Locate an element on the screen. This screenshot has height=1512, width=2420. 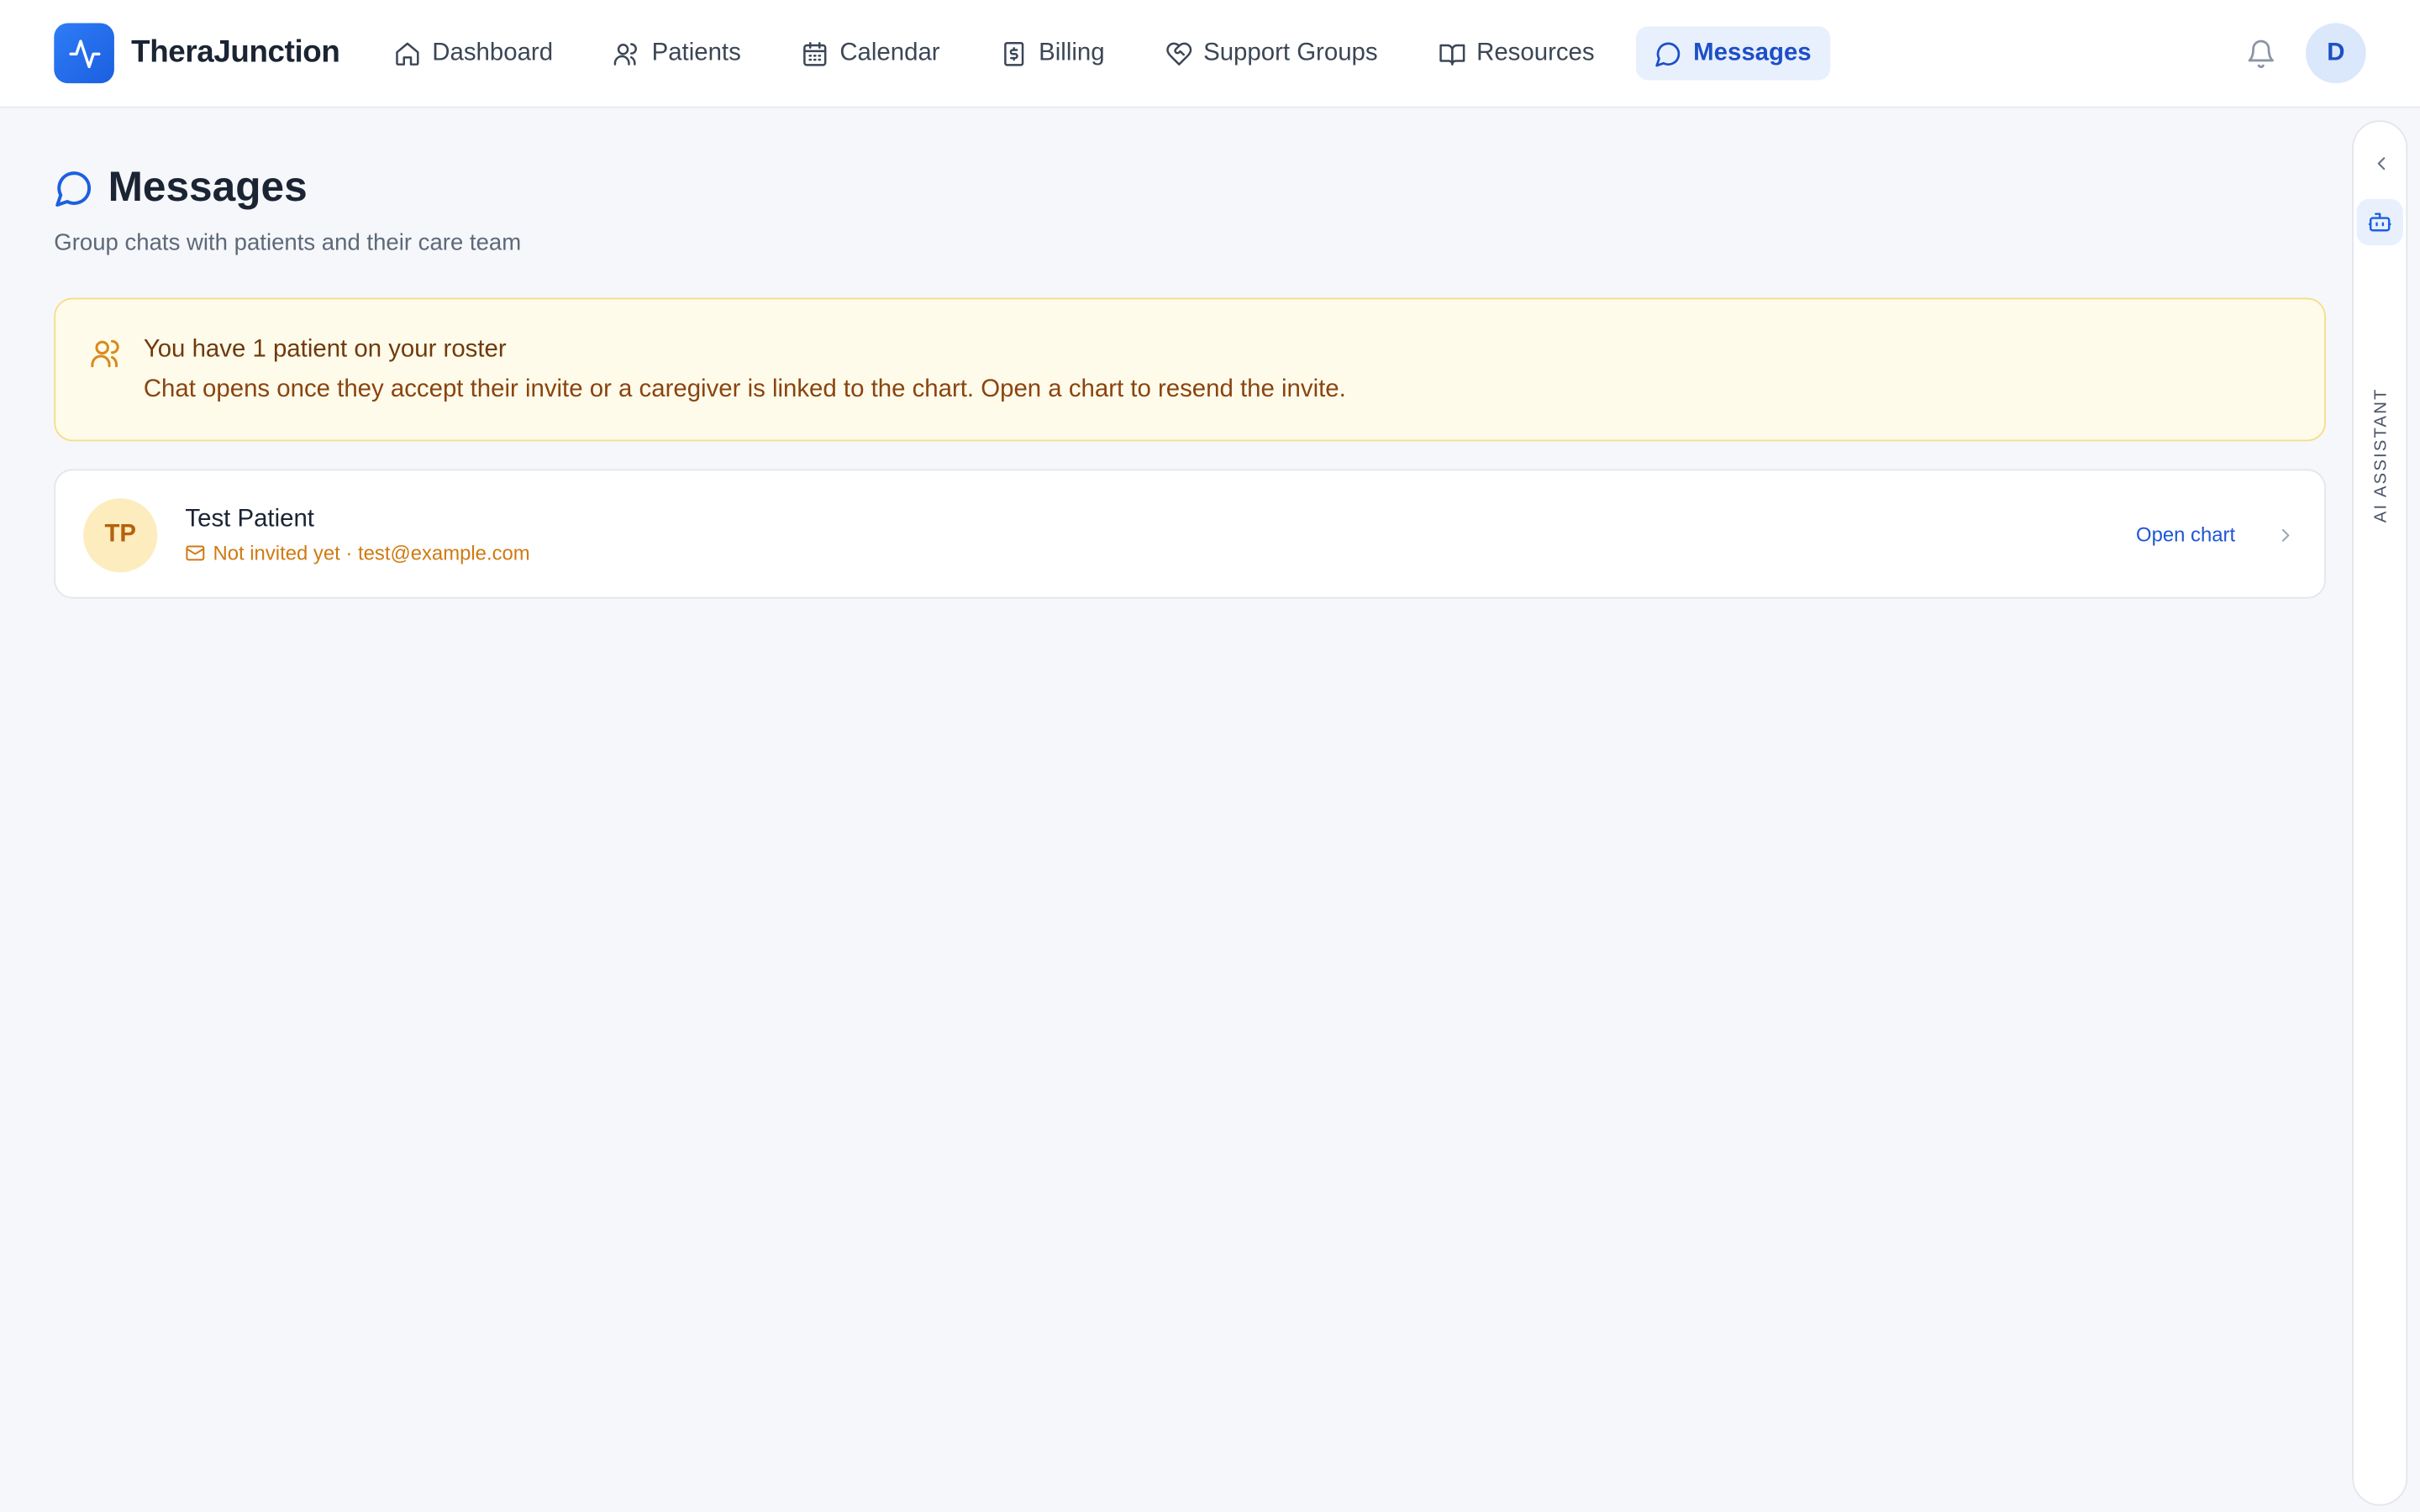
nav-item-support-groups: Support Groups is located at coordinates (1271, 53).